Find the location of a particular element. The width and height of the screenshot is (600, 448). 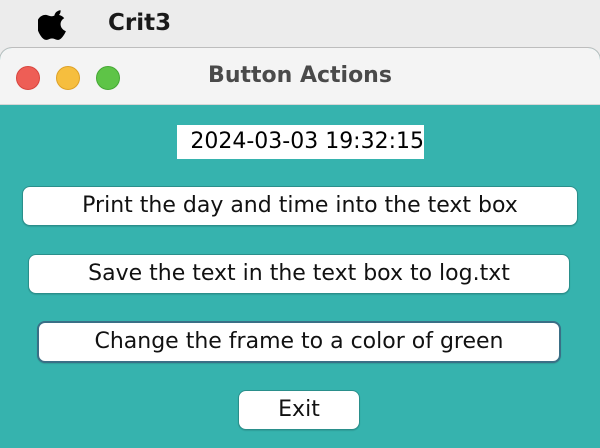

exit-button: Exit is located at coordinates (299, 410).